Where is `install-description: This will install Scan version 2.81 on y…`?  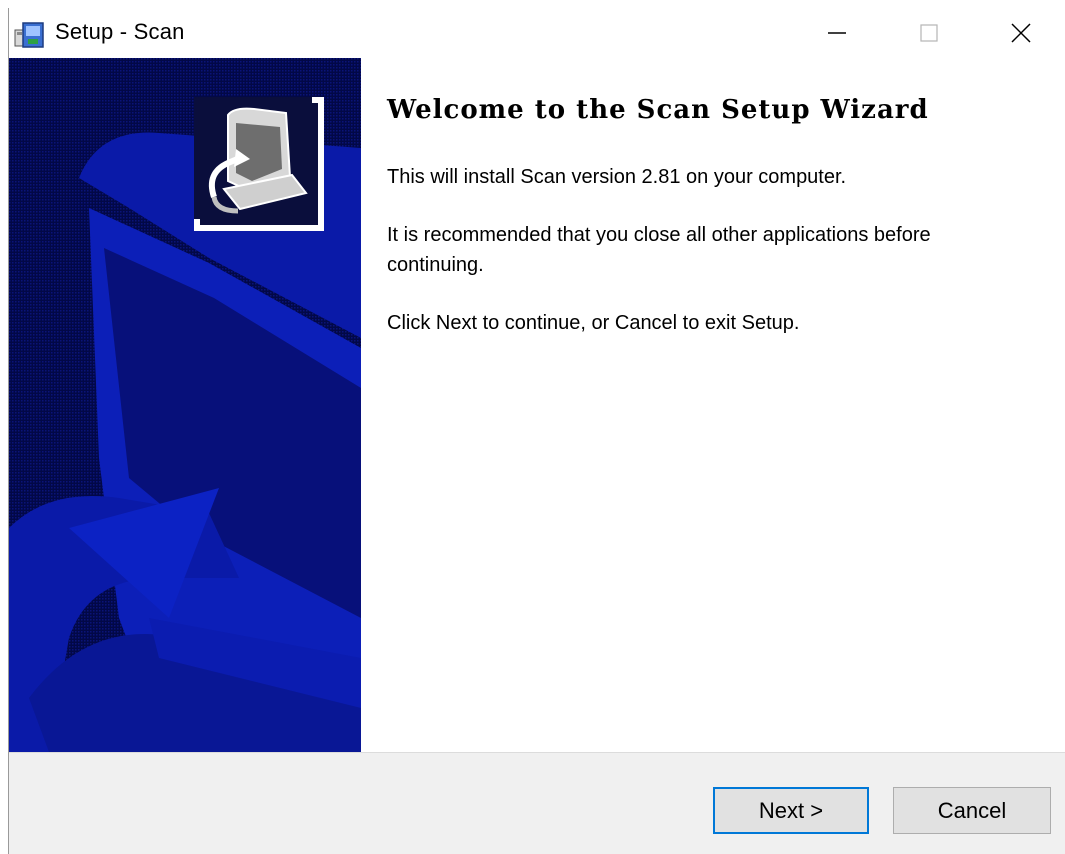
install-description: This will install Scan version 2.81 on y… is located at coordinates (617, 177).